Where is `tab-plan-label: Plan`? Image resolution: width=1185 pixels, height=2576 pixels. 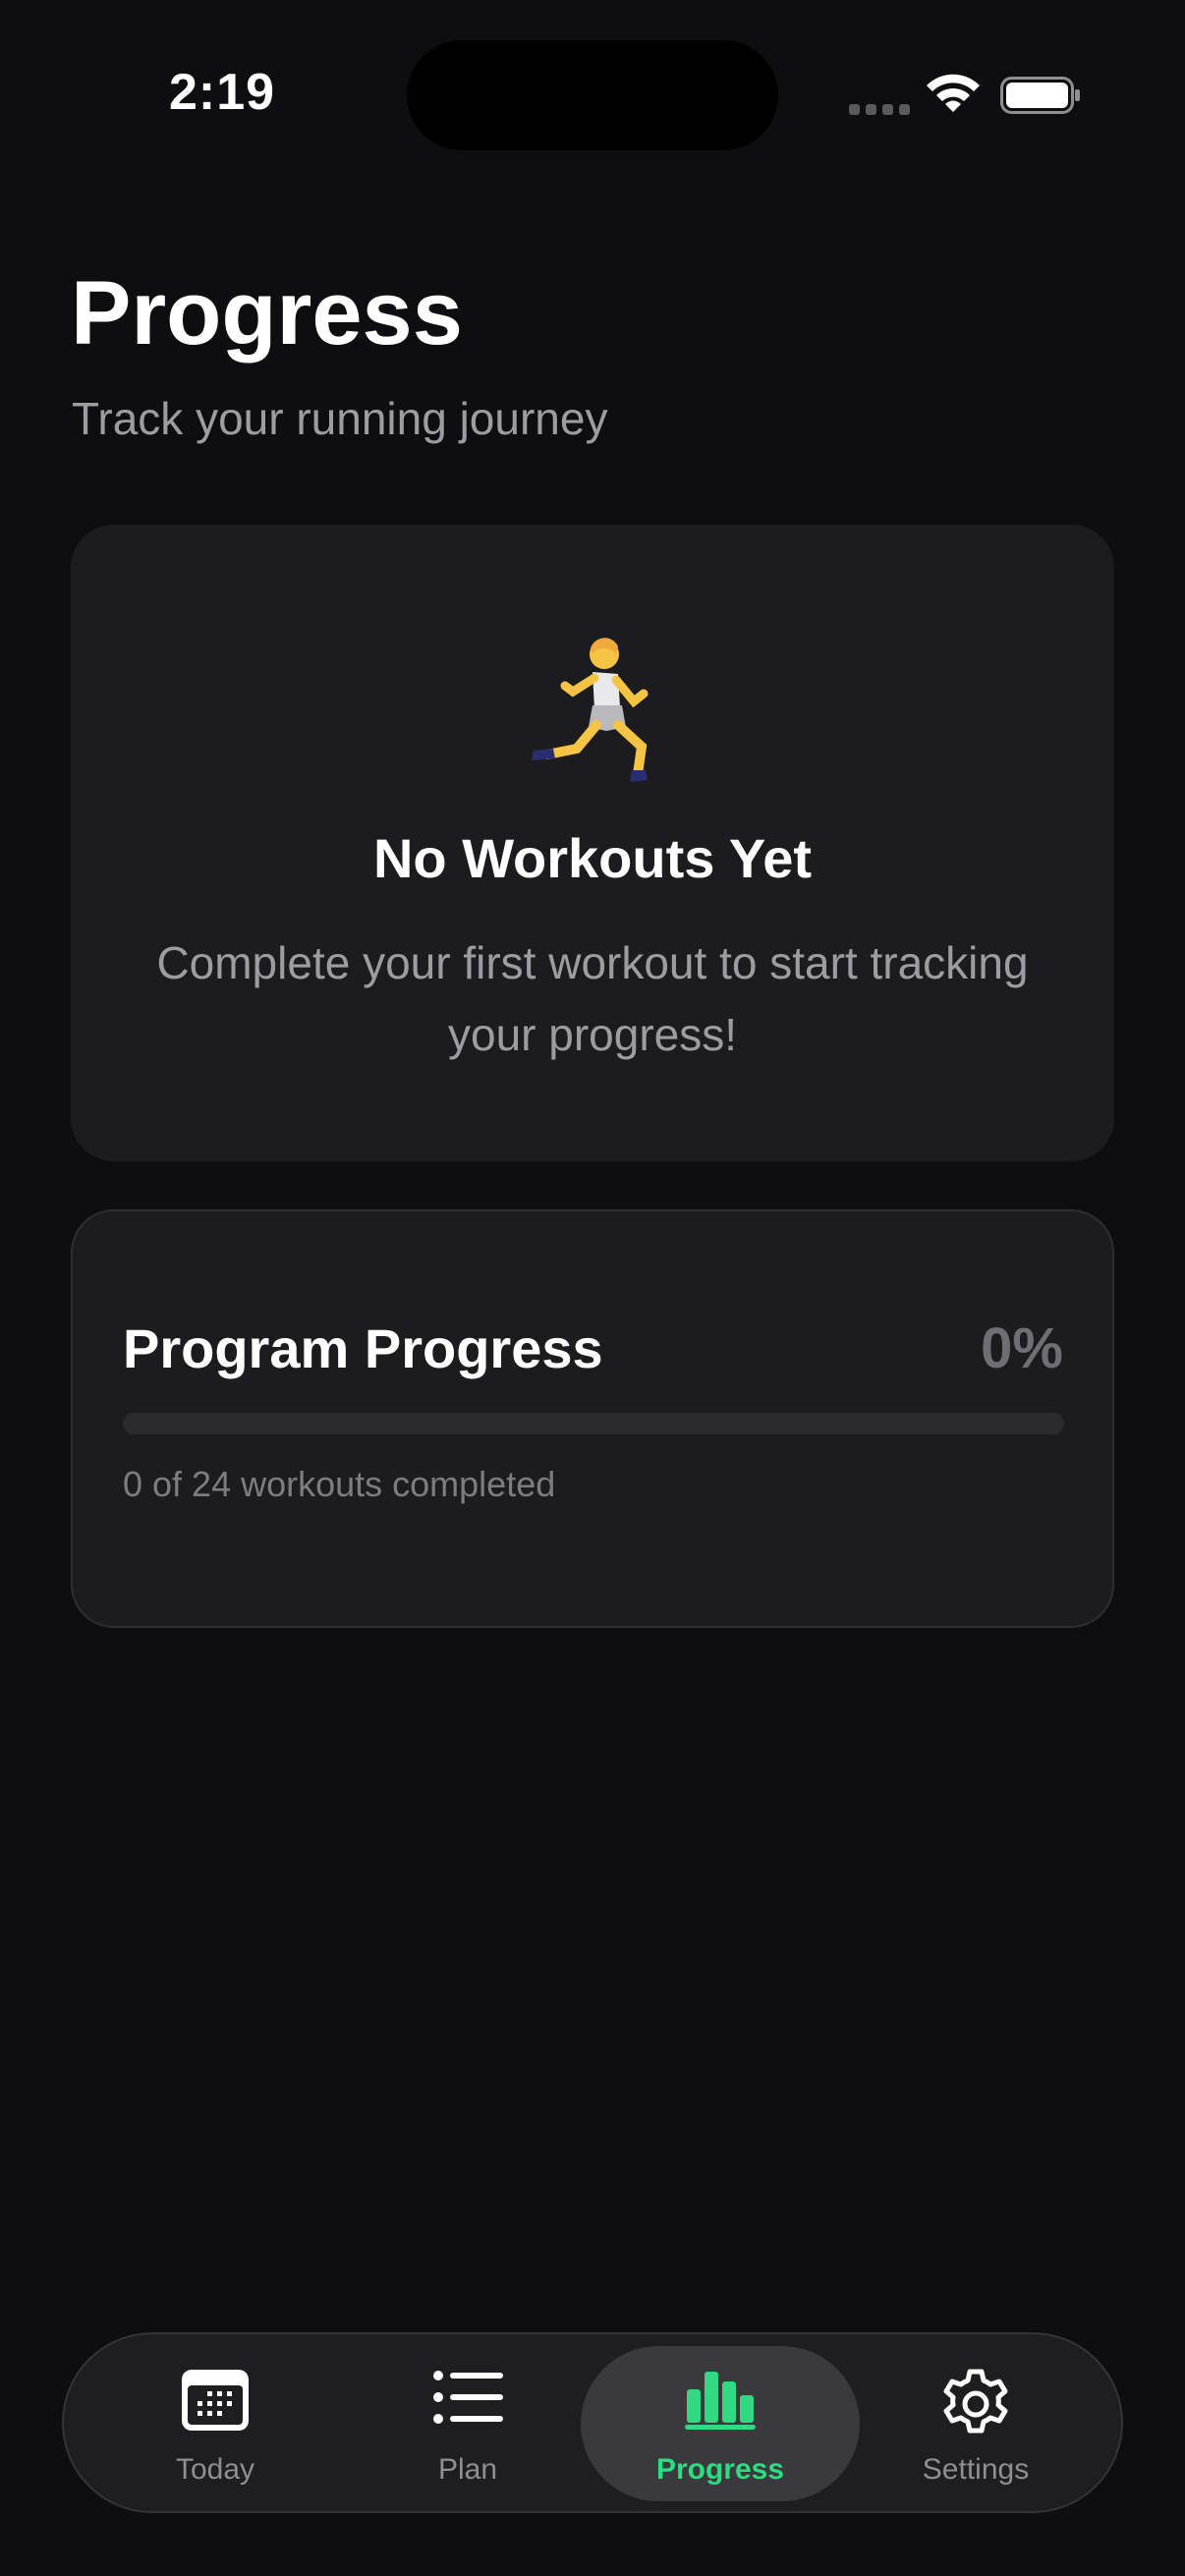
tab-plan-label: Plan is located at coordinates (468, 2469).